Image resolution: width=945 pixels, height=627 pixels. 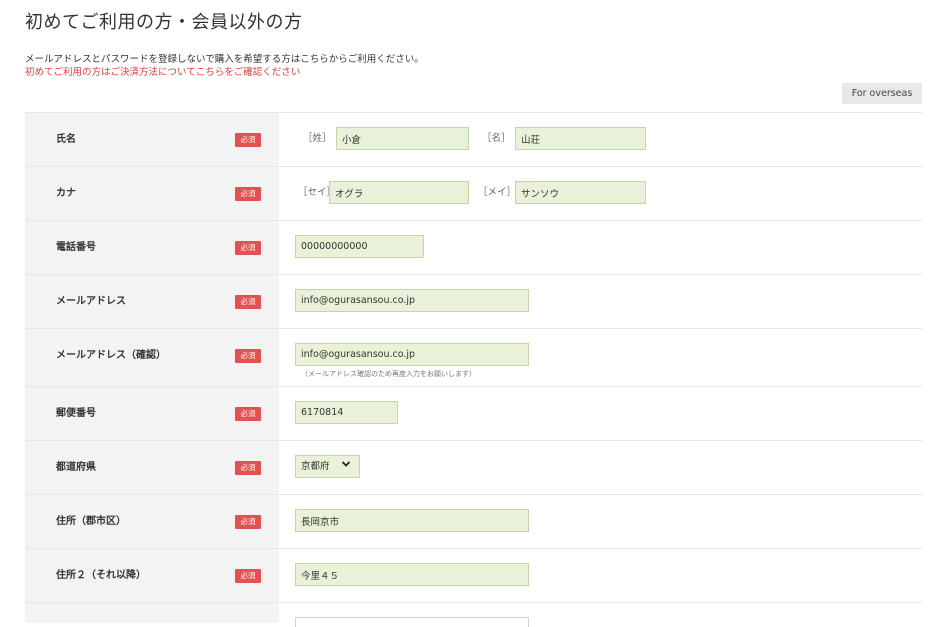 I want to click on page-title: 初めてご利用の方・会員以外の方, so click(x=164, y=22).